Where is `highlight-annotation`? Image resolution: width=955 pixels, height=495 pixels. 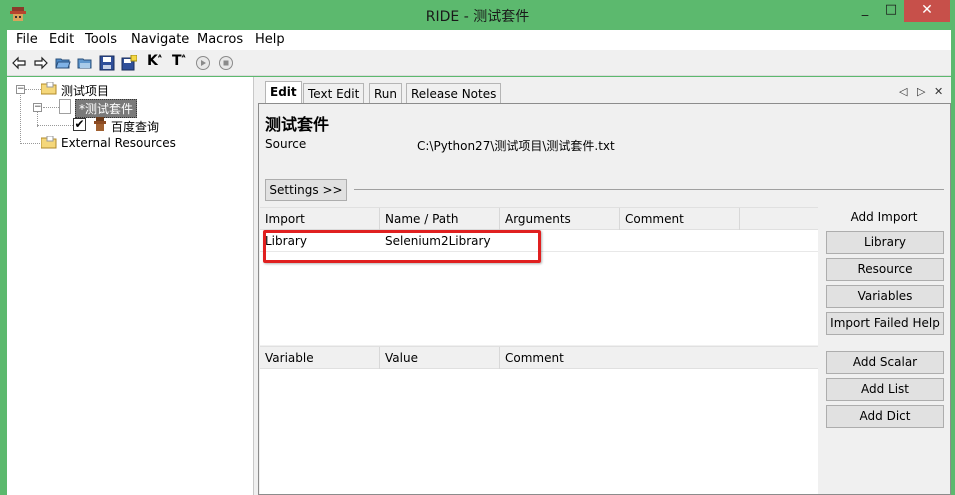
highlight-annotation is located at coordinates (402, 246).